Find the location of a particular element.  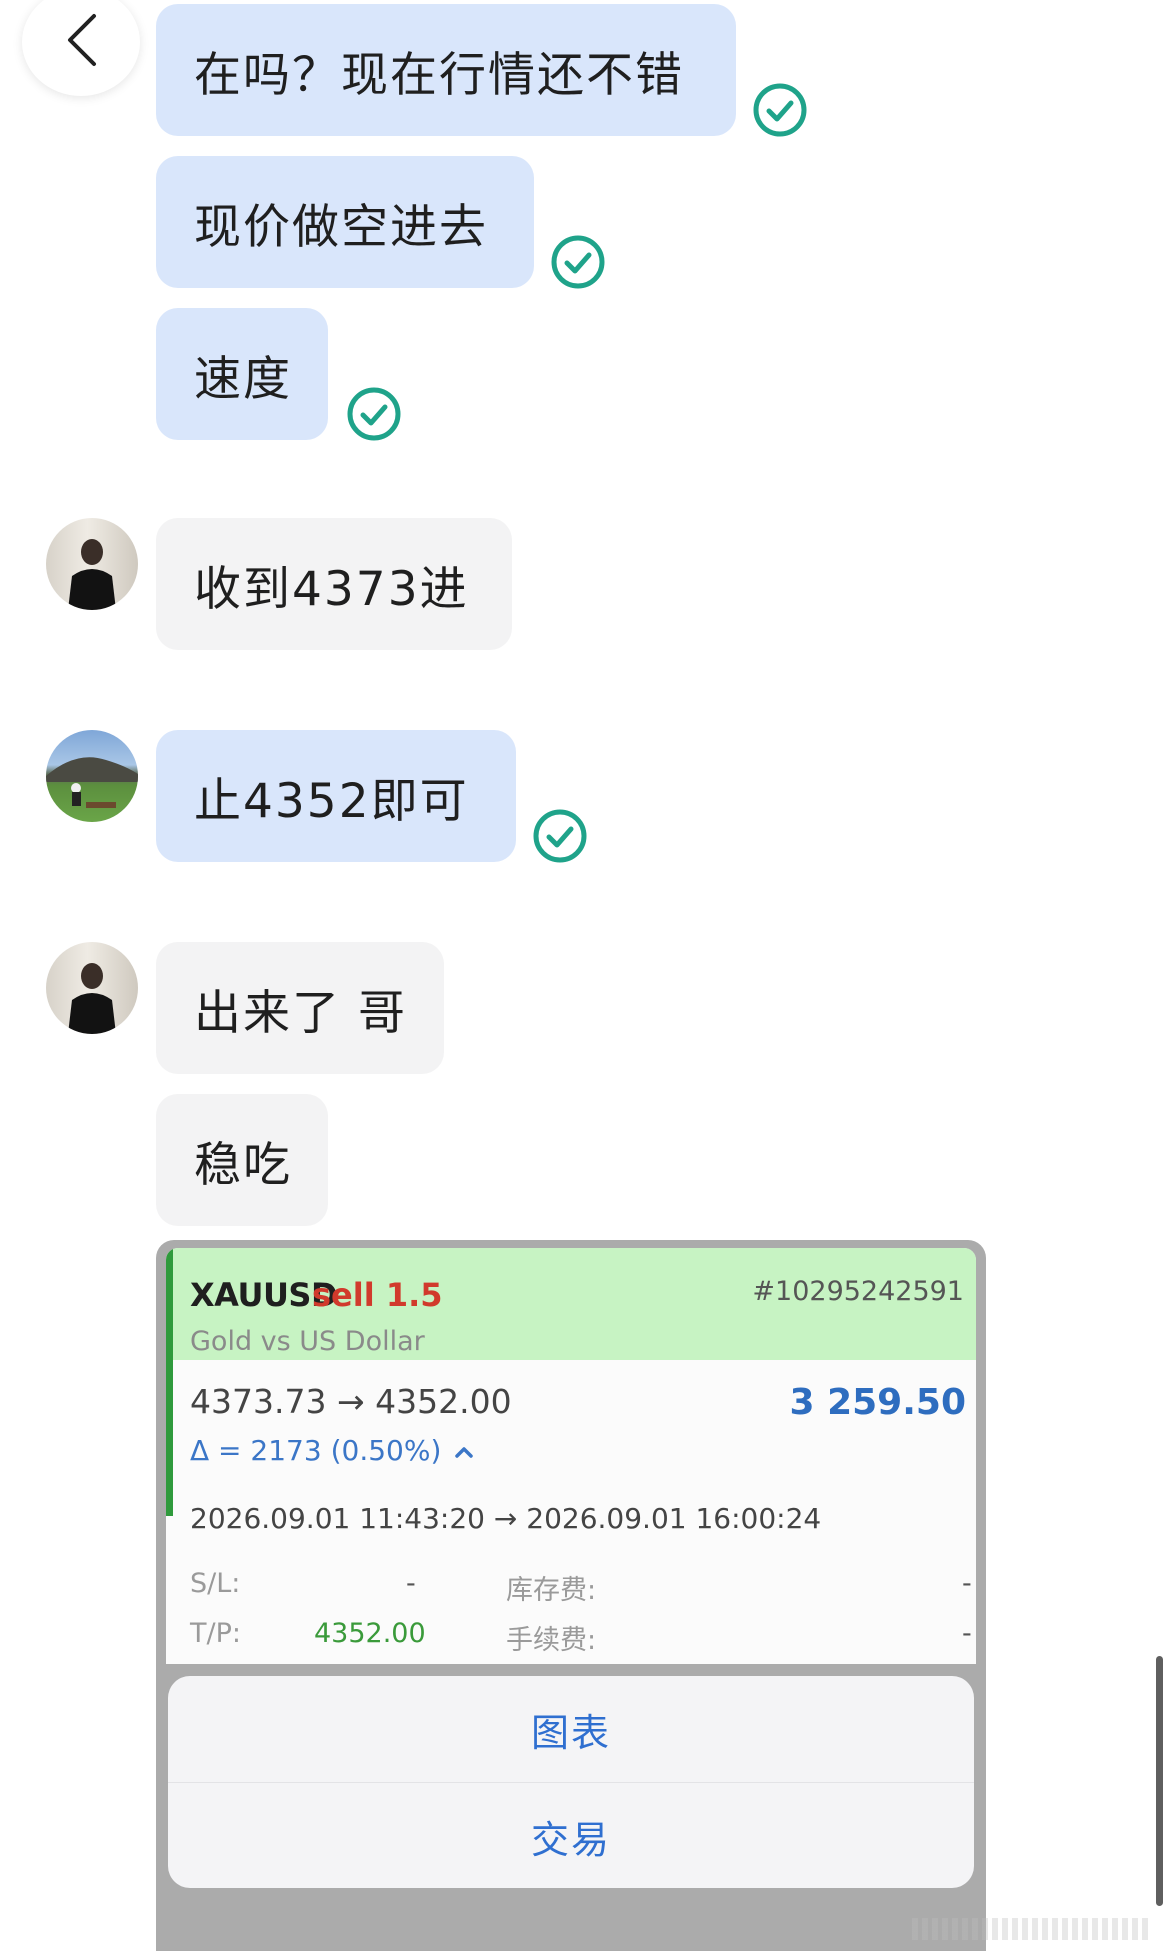

message-text: 现价做空进去 is located at coordinates (341, 227).